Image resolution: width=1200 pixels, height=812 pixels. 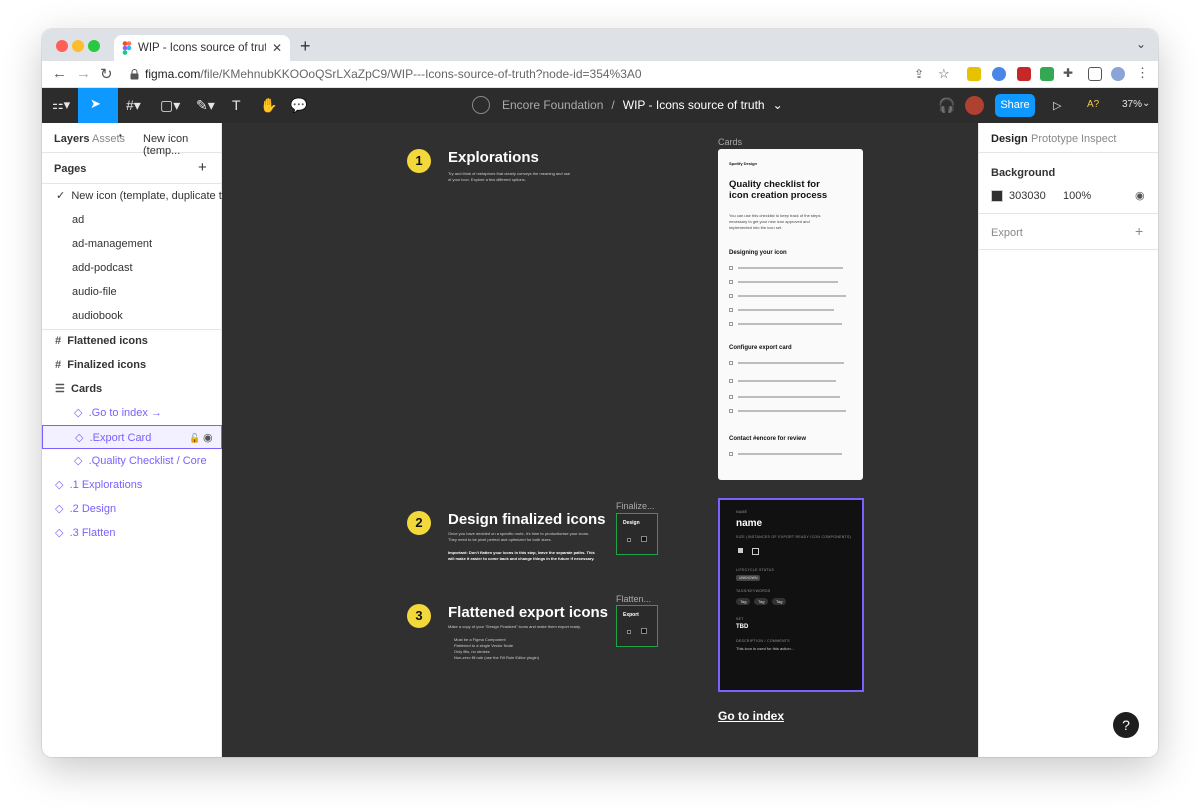 What do you see at coordinates (946, 105) in the screenshot?
I see `headphones-icon: 🎧` at bounding box center [946, 105].